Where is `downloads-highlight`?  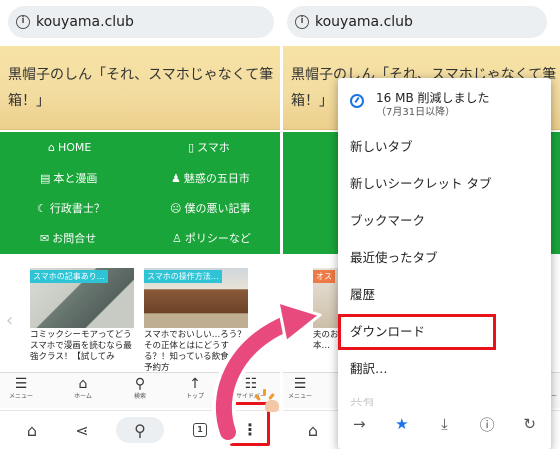
downloads-highlight is located at coordinates (417, 332).